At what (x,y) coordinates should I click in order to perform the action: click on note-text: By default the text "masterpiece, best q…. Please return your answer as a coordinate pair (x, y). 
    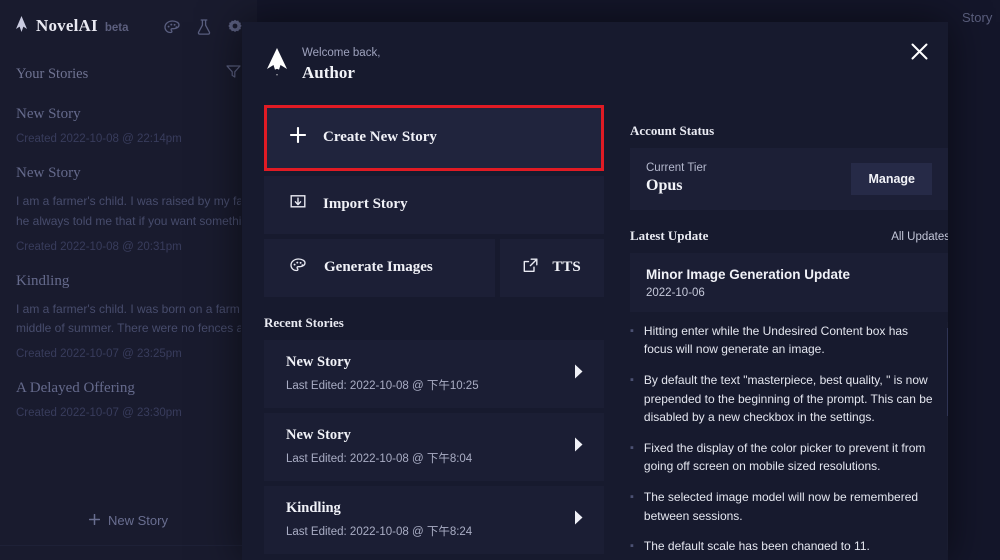
    Looking at the image, I should click on (788, 398).